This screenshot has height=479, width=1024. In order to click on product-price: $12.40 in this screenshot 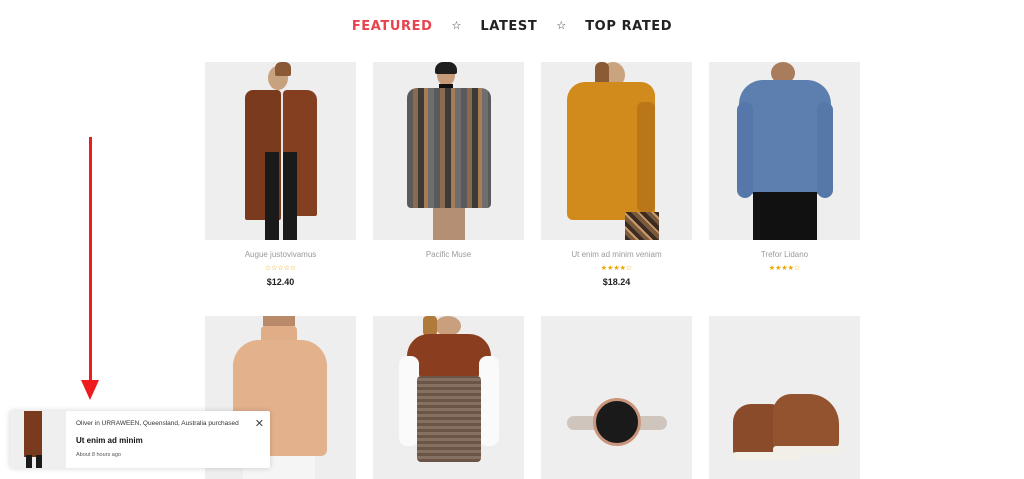, I will do `click(280, 282)`.